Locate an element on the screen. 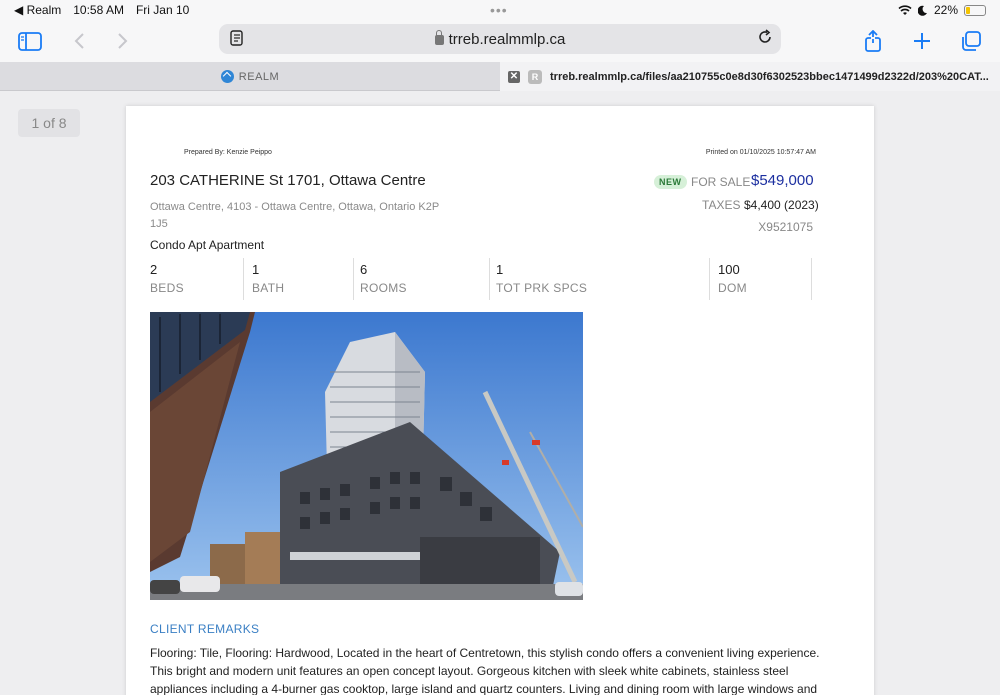 Image resolution: width=1000 pixels, height=695 pixels. listing-price: $549,000 is located at coordinates (782, 180).